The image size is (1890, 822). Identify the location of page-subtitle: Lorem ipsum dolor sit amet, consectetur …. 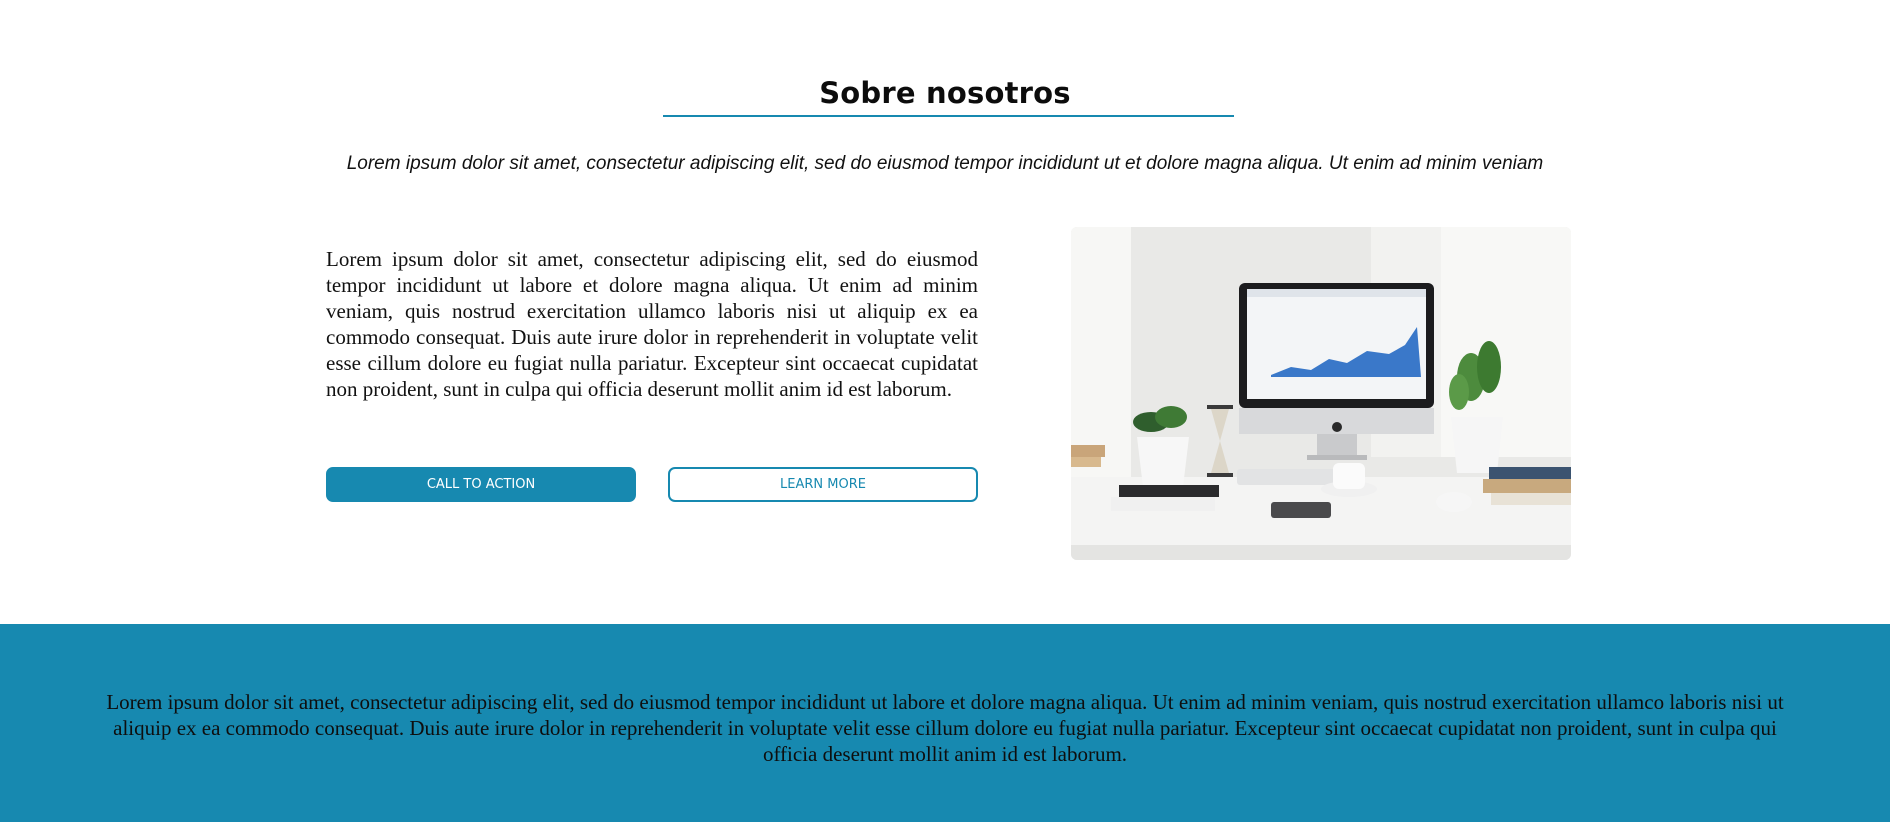
(945, 163).